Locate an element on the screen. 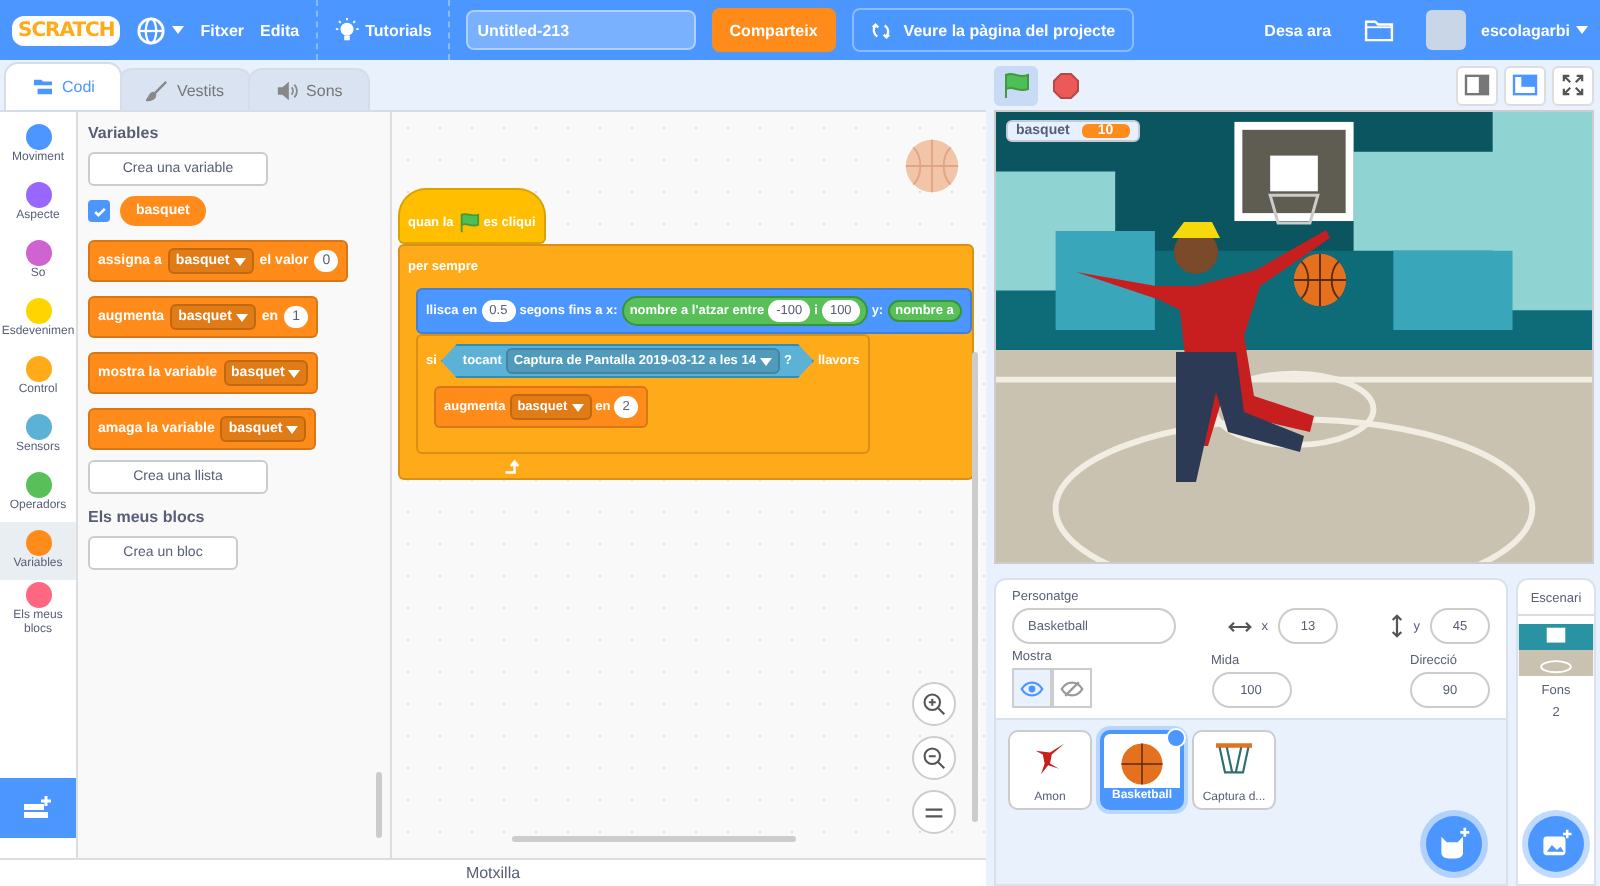 Image resolution: width=1600 pixels, height=886 pixels. language-menu is located at coordinates (160, 30).